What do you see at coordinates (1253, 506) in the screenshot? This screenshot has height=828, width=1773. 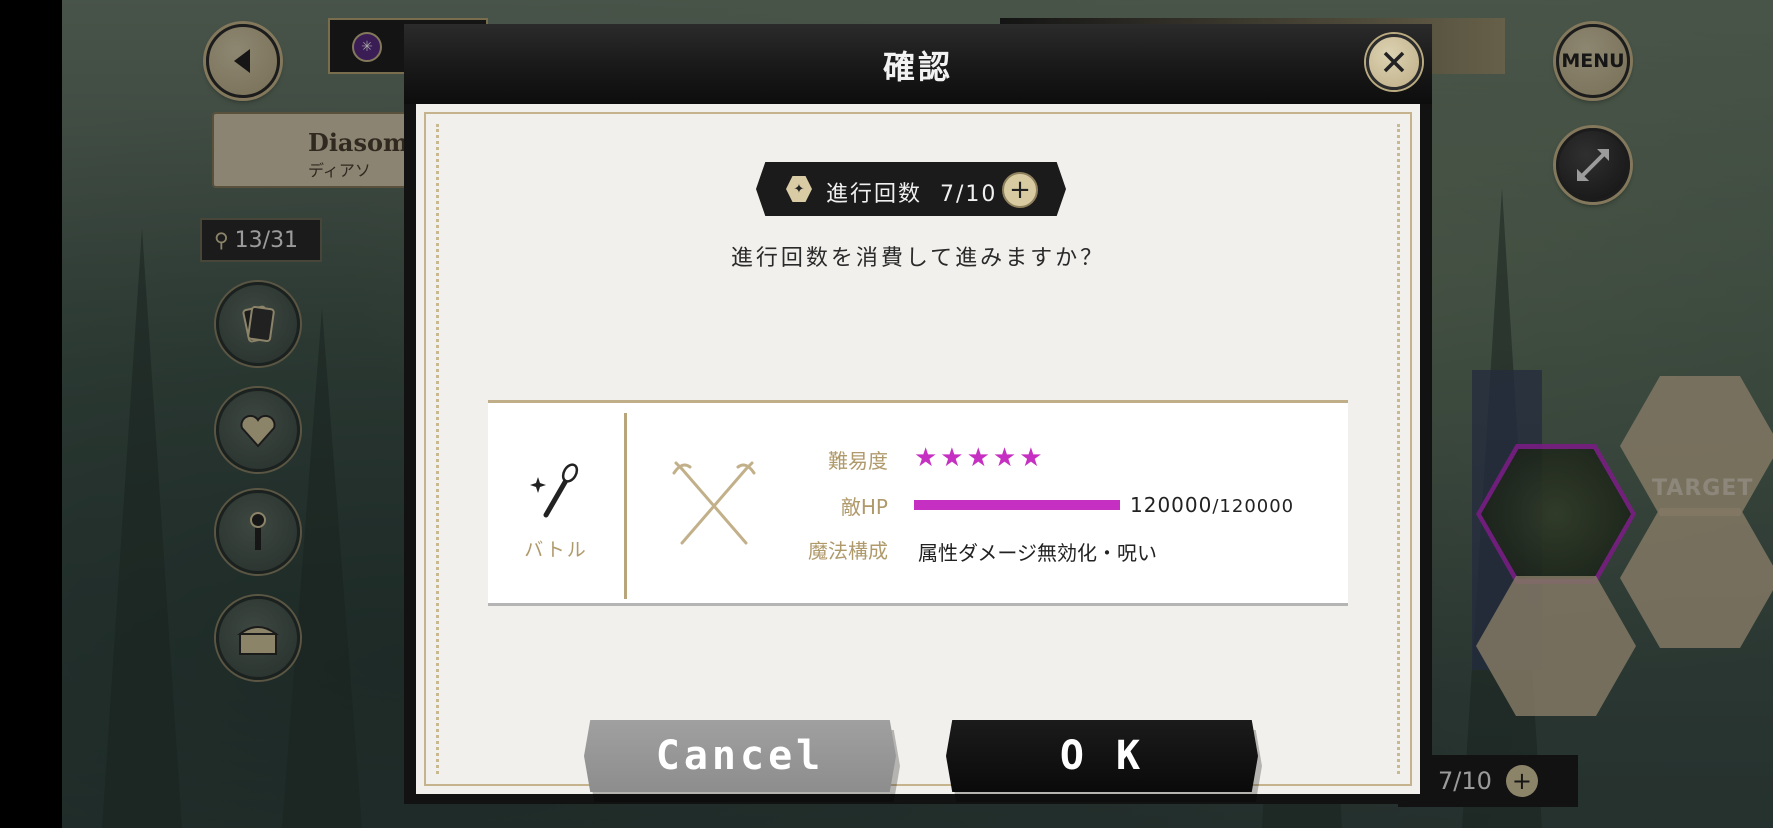 I see `enemy-hp-max: /120000` at bounding box center [1253, 506].